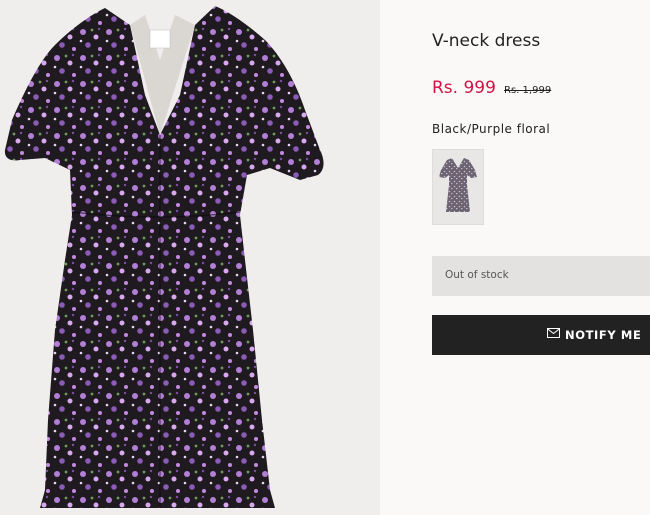 The width and height of the screenshot is (650, 515). I want to click on color-swatch, so click(458, 187).